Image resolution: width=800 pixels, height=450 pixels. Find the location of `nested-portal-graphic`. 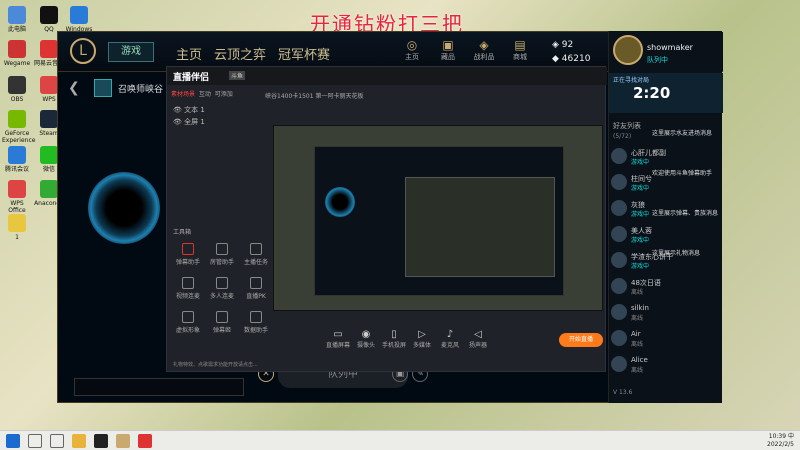

nested-portal-graphic is located at coordinates (340, 202).